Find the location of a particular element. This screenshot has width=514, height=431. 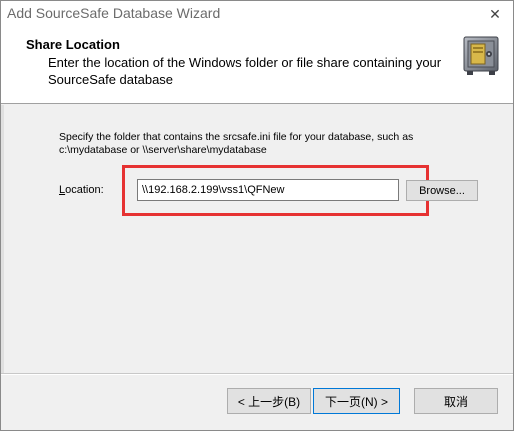

safe-icon is located at coordinates (481, 55).